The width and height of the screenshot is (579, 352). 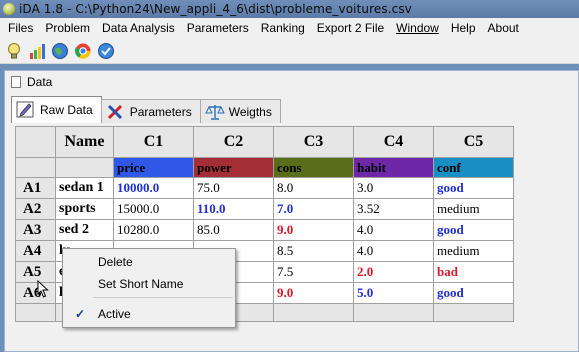 What do you see at coordinates (84, 167) in the screenshot?
I see `criterion-name-cell` at bounding box center [84, 167].